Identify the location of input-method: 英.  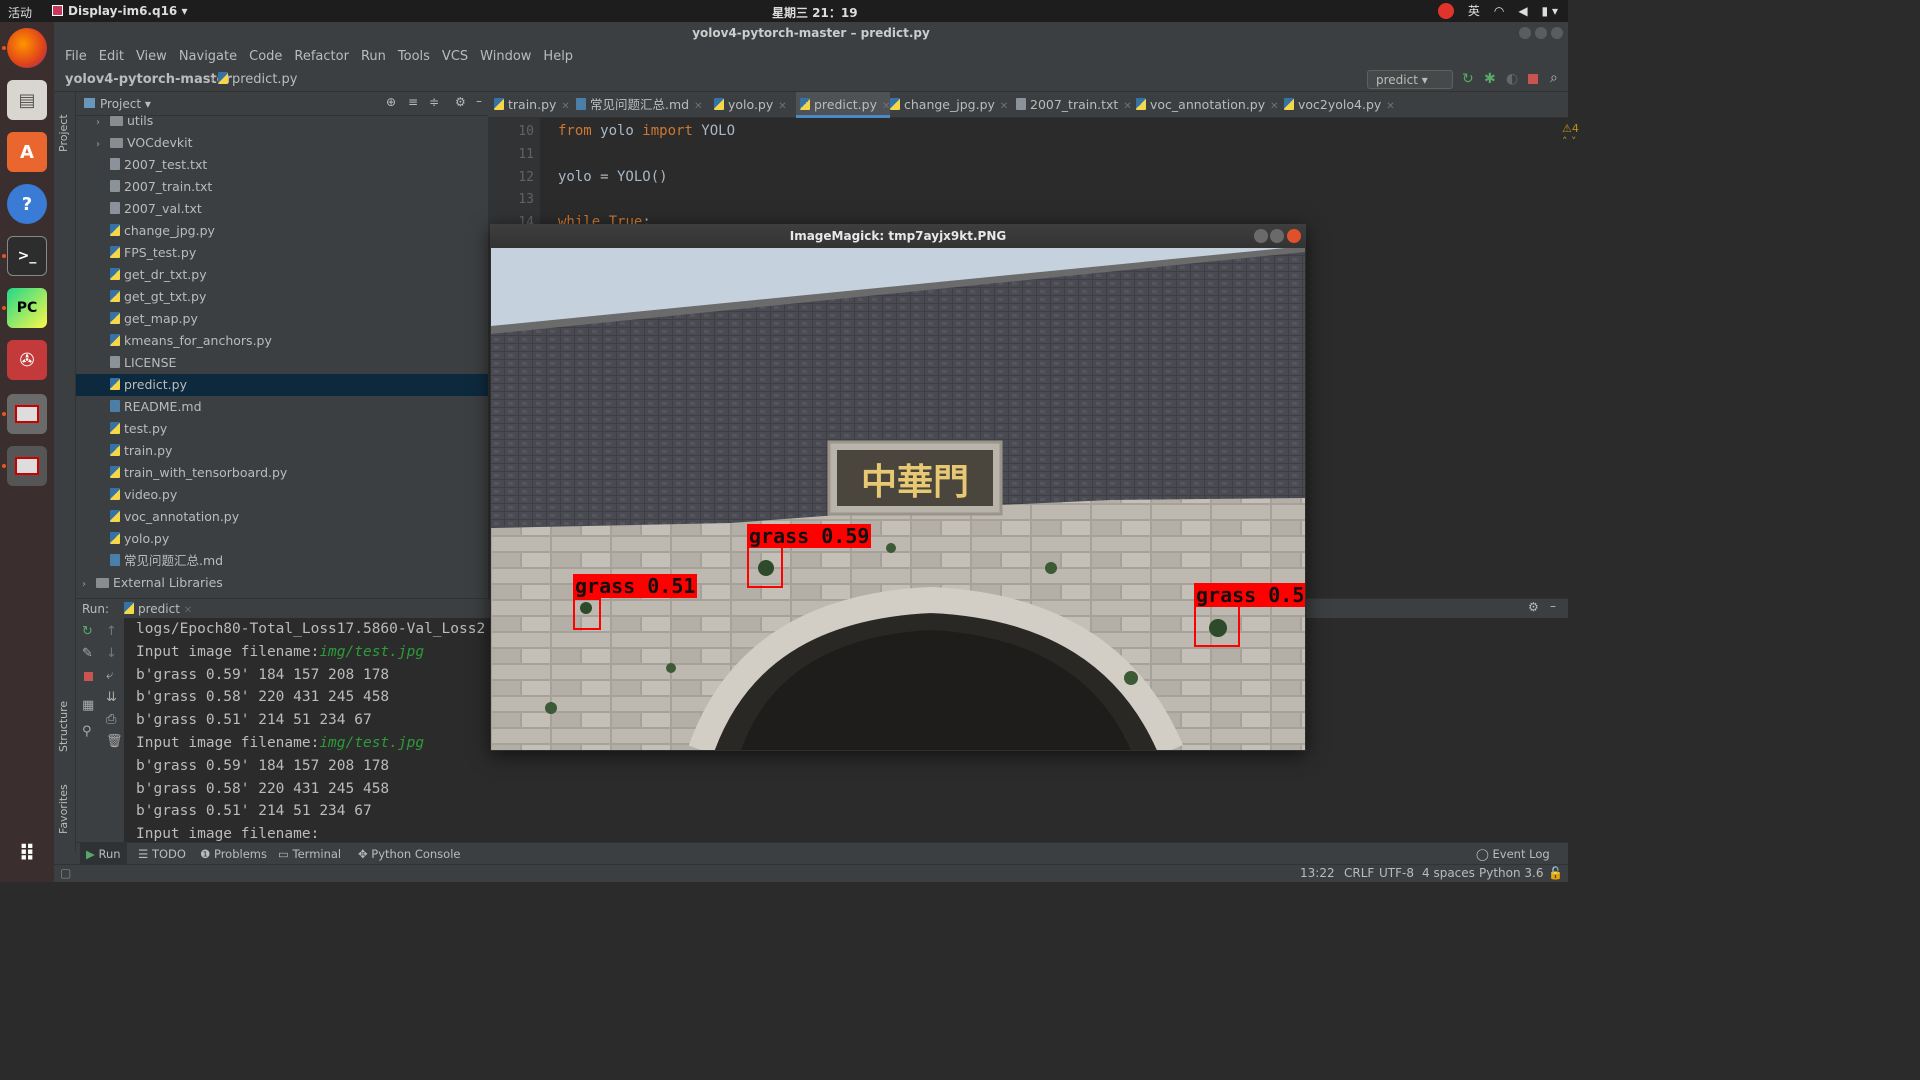
(1474, 10).